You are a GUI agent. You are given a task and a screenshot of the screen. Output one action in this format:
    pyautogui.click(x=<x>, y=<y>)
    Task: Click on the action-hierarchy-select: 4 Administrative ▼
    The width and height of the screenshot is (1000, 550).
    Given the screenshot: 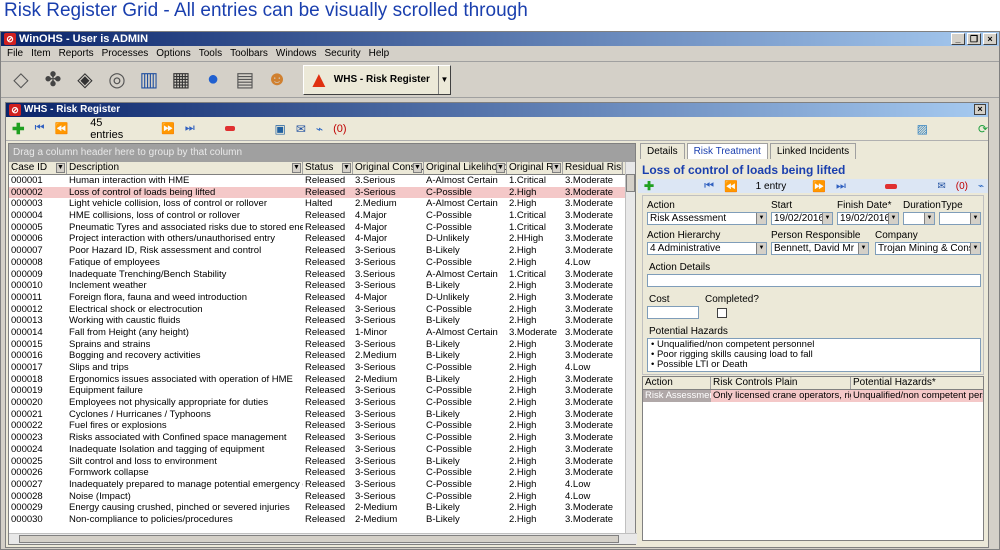 What is the action you would take?
    pyautogui.click(x=707, y=248)
    